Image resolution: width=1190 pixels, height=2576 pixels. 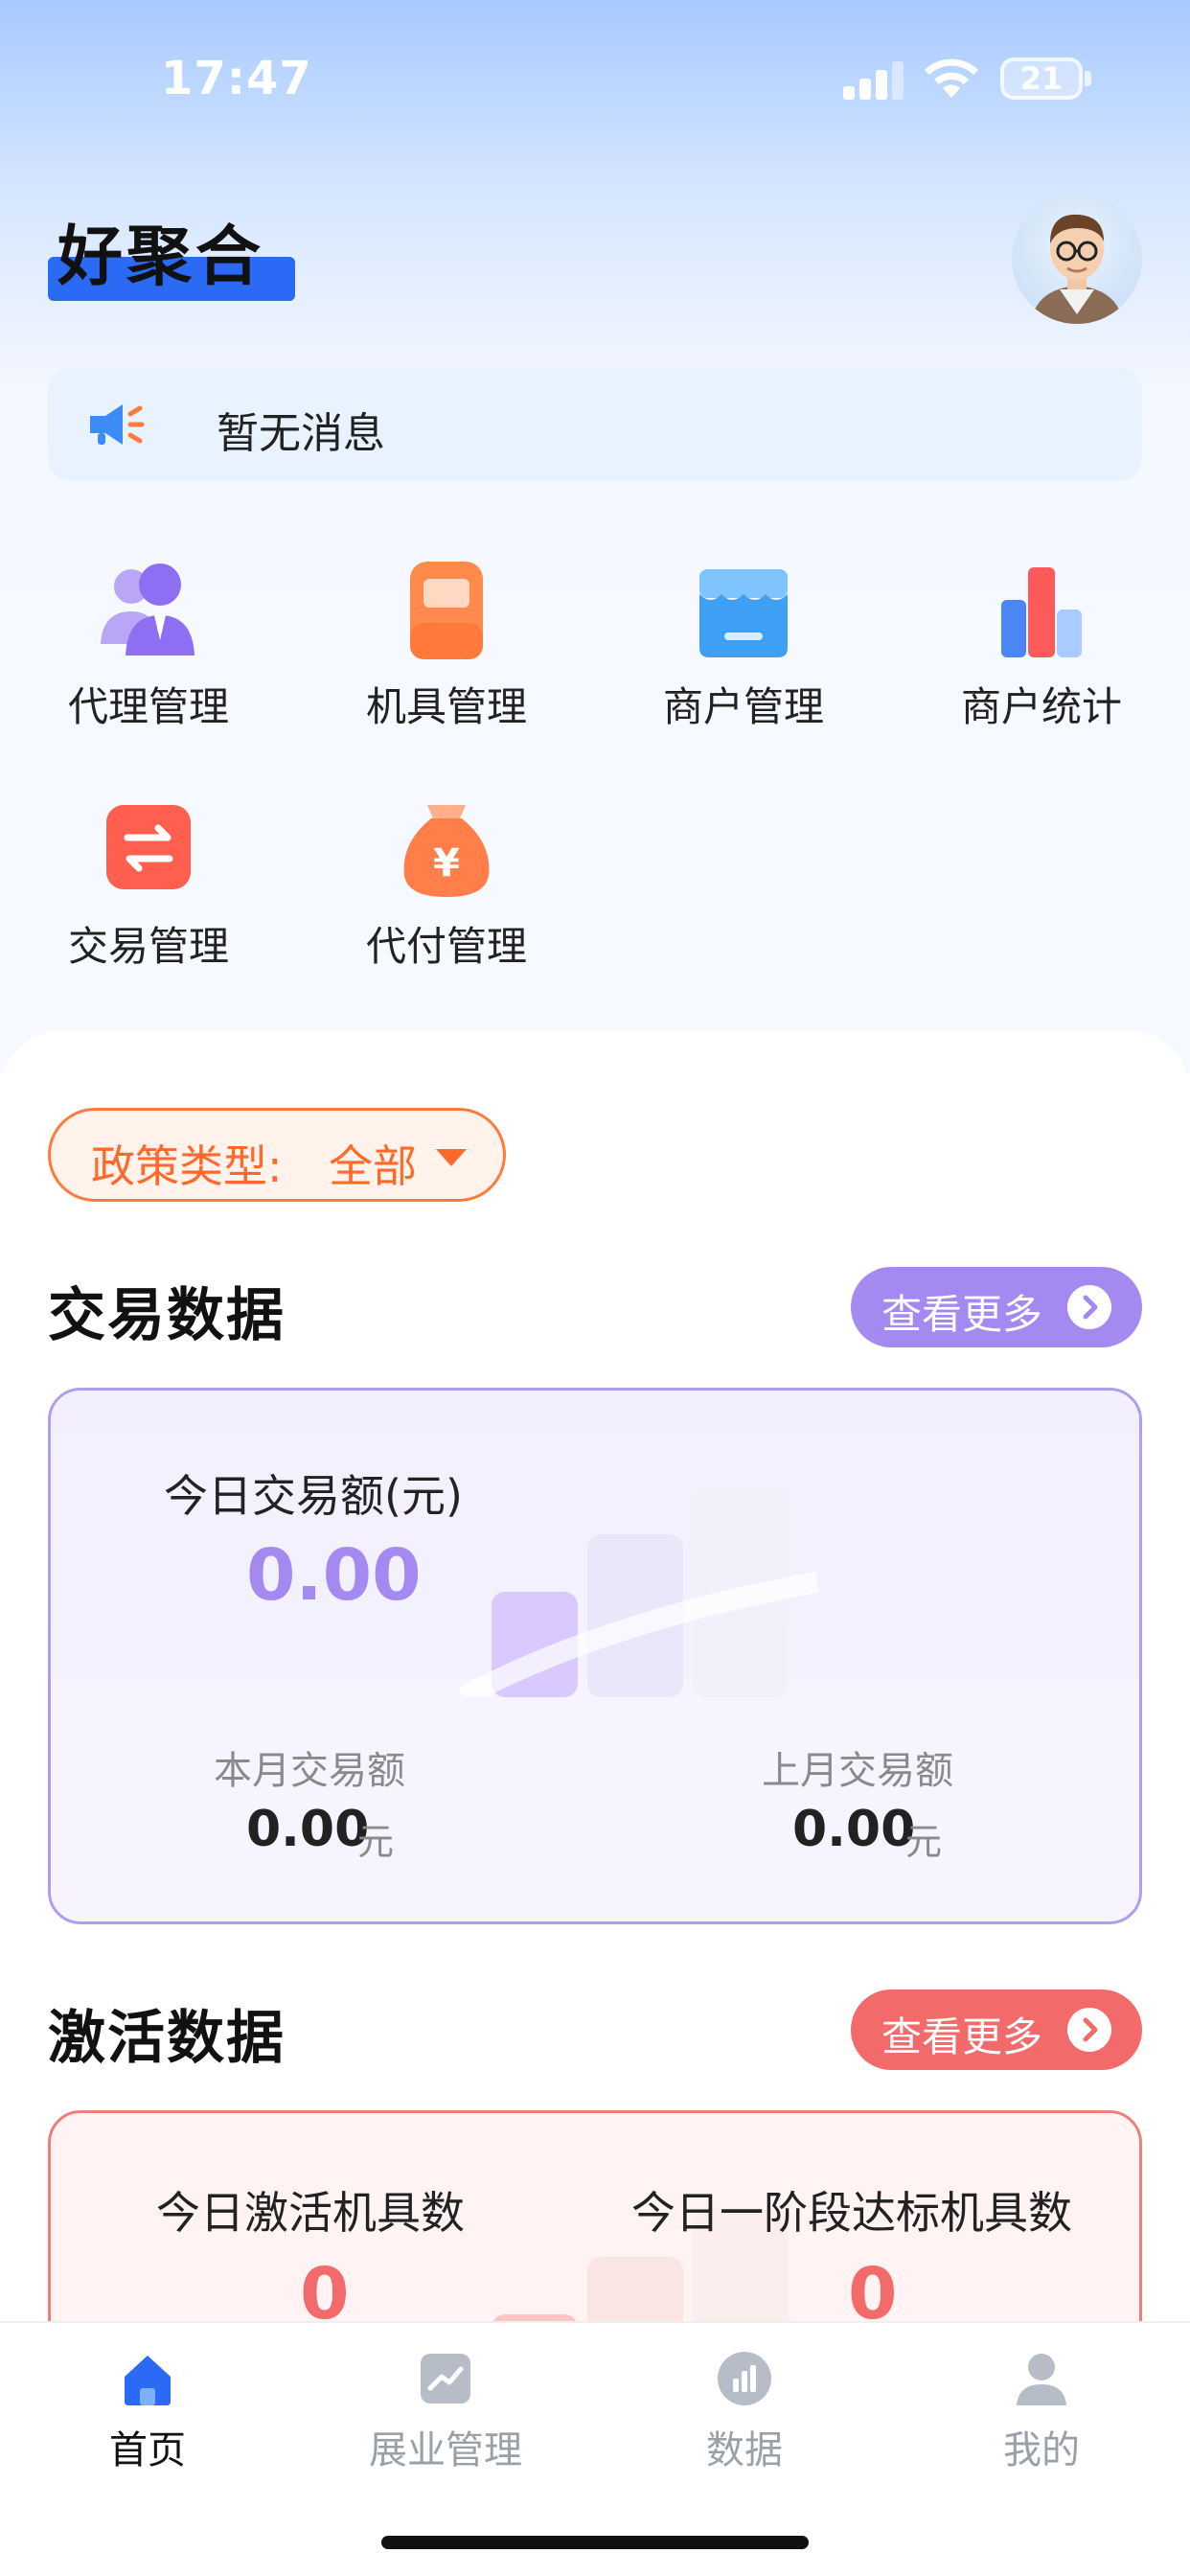 What do you see at coordinates (924, 1842) in the screenshot?
I see `trade-last-month-unit: 元` at bounding box center [924, 1842].